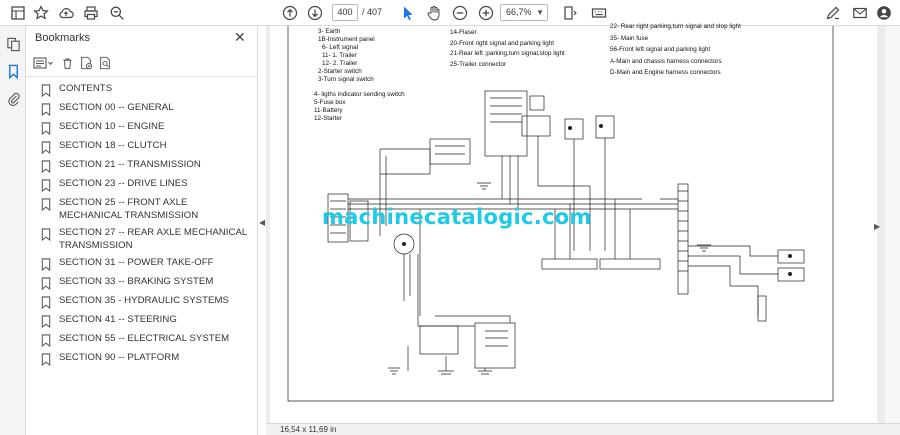 The width and height of the screenshot is (900, 435). Describe the element at coordinates (308, 429) in the screenshot. I see `page-size-label: 16,54 x 11,69 in` at that location.